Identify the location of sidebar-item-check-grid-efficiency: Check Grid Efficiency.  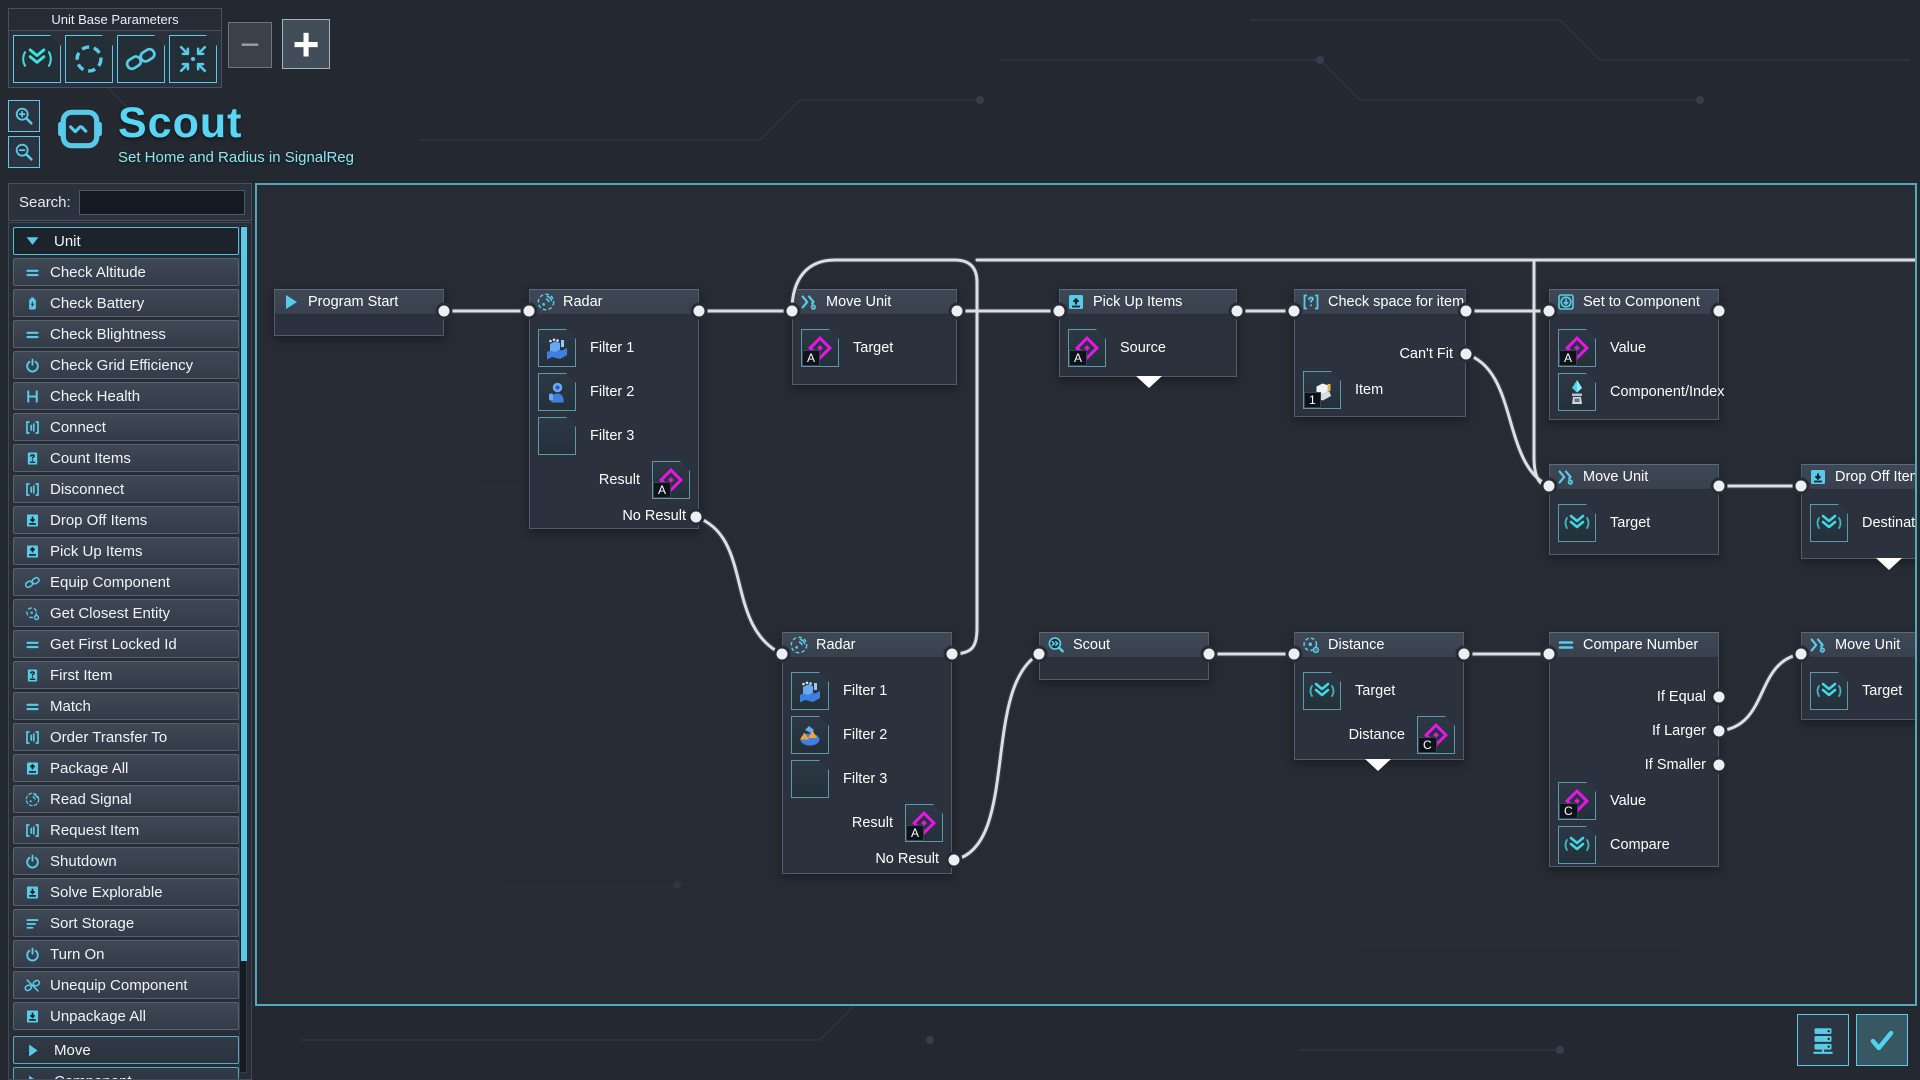
(126, 365).